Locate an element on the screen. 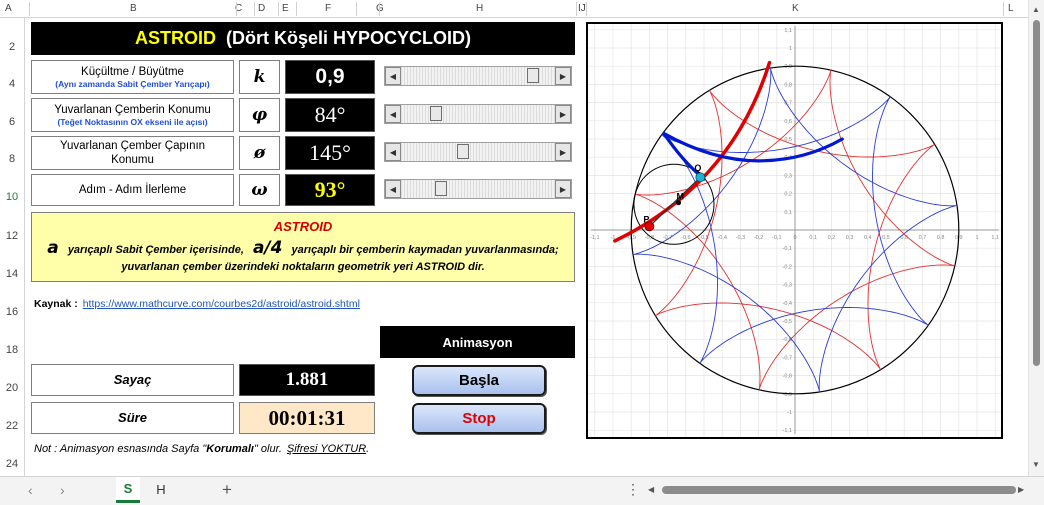 Image resolution: width=1044 pixels, height=505 pixels. note-prefix: Not : Animasyon esnasında Sayfa " is located at coordinates (120, 449).